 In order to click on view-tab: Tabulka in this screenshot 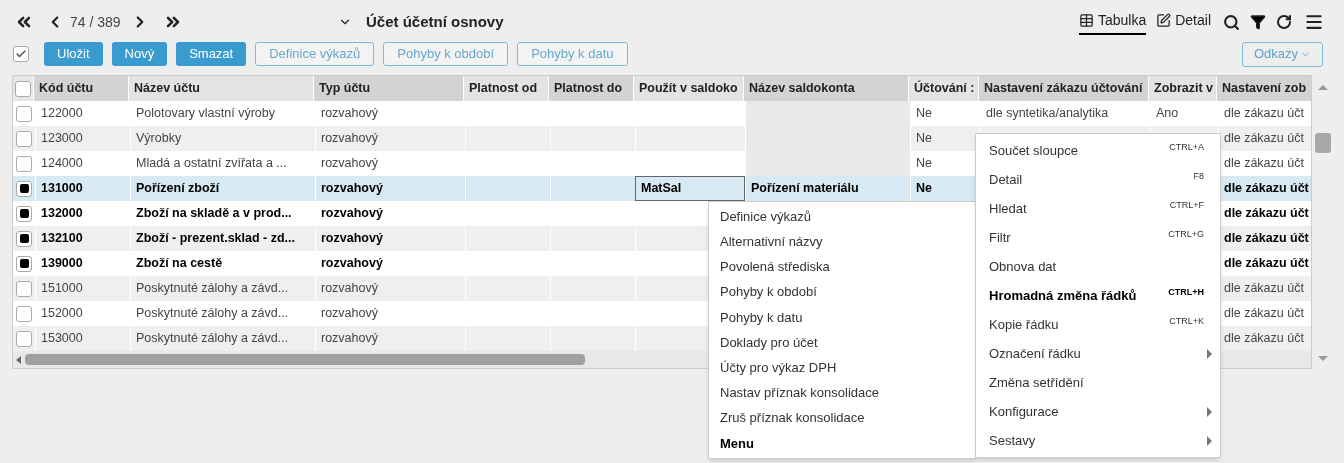, I will do `click(1112, 22)`.